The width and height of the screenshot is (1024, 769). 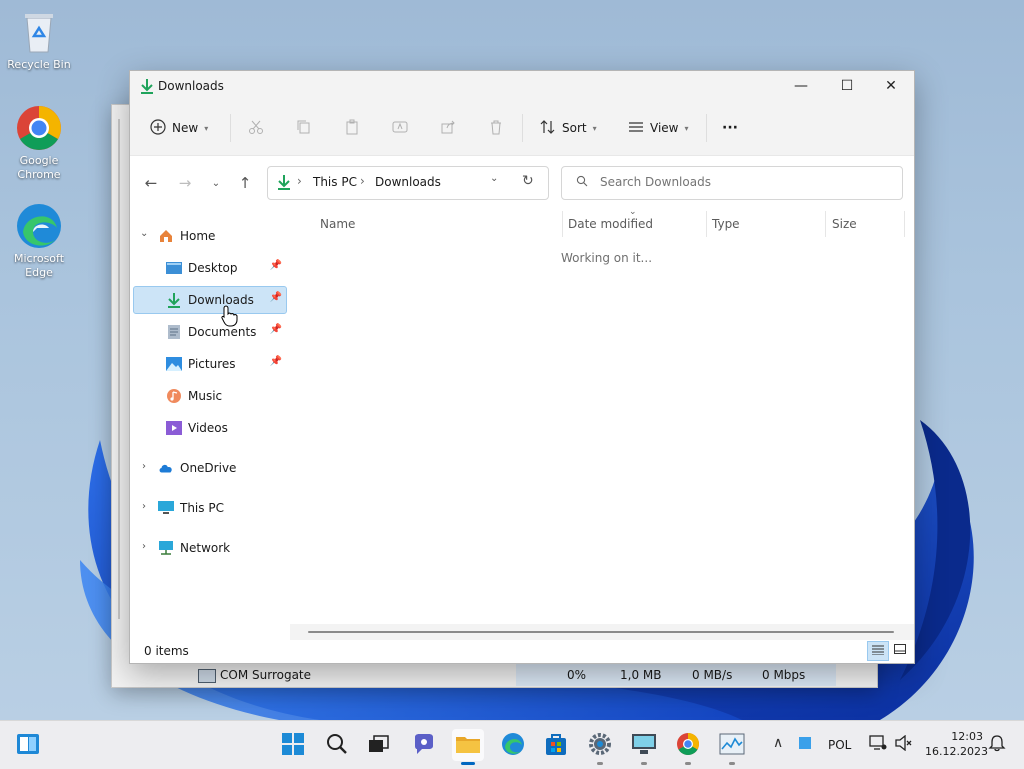 I want to click on running-indicator, so click(x=688, y=763).